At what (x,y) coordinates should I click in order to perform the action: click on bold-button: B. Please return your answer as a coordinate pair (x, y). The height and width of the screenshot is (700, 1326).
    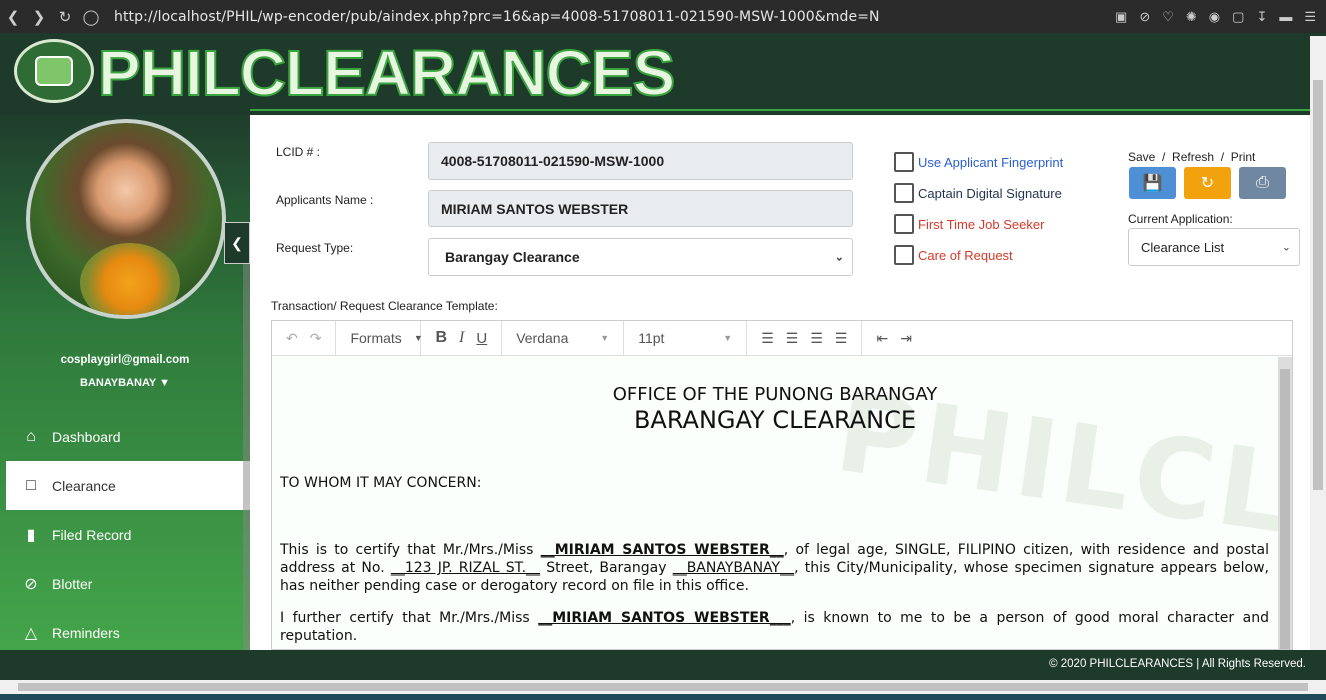
    Looking at the image, I should click on (441, 338).